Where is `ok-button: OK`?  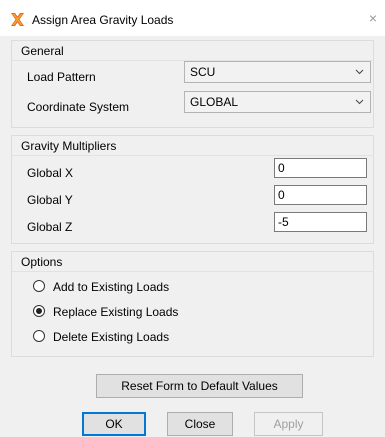 ok-button: OK is located at coordinates (114, 424).